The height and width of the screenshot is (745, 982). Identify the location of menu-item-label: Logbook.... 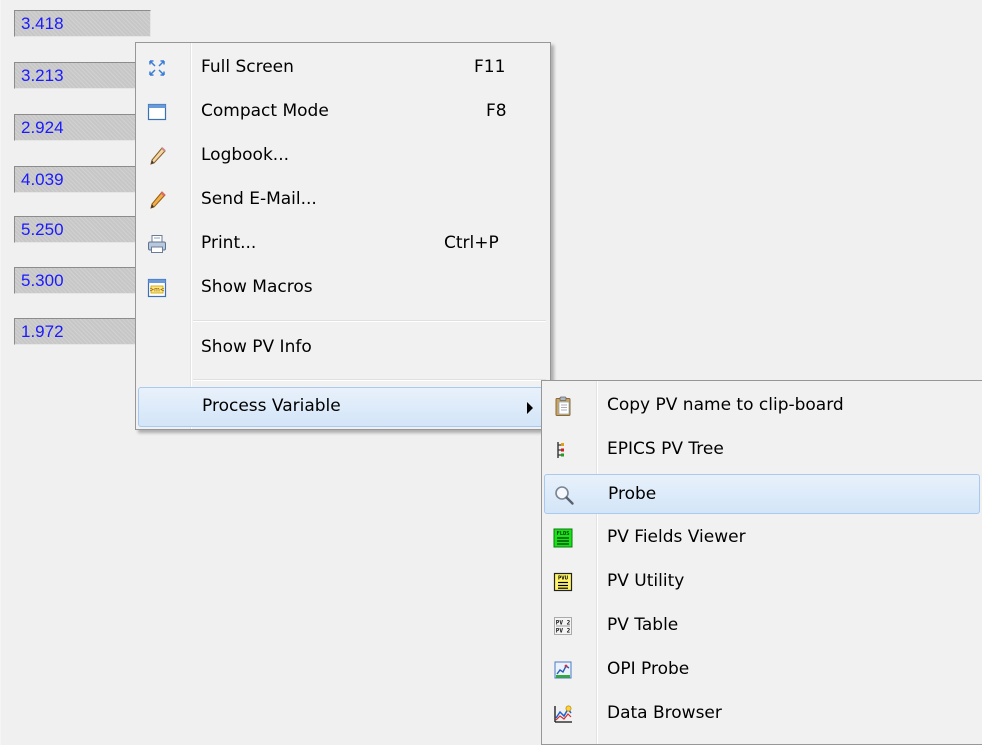
(245, 155).